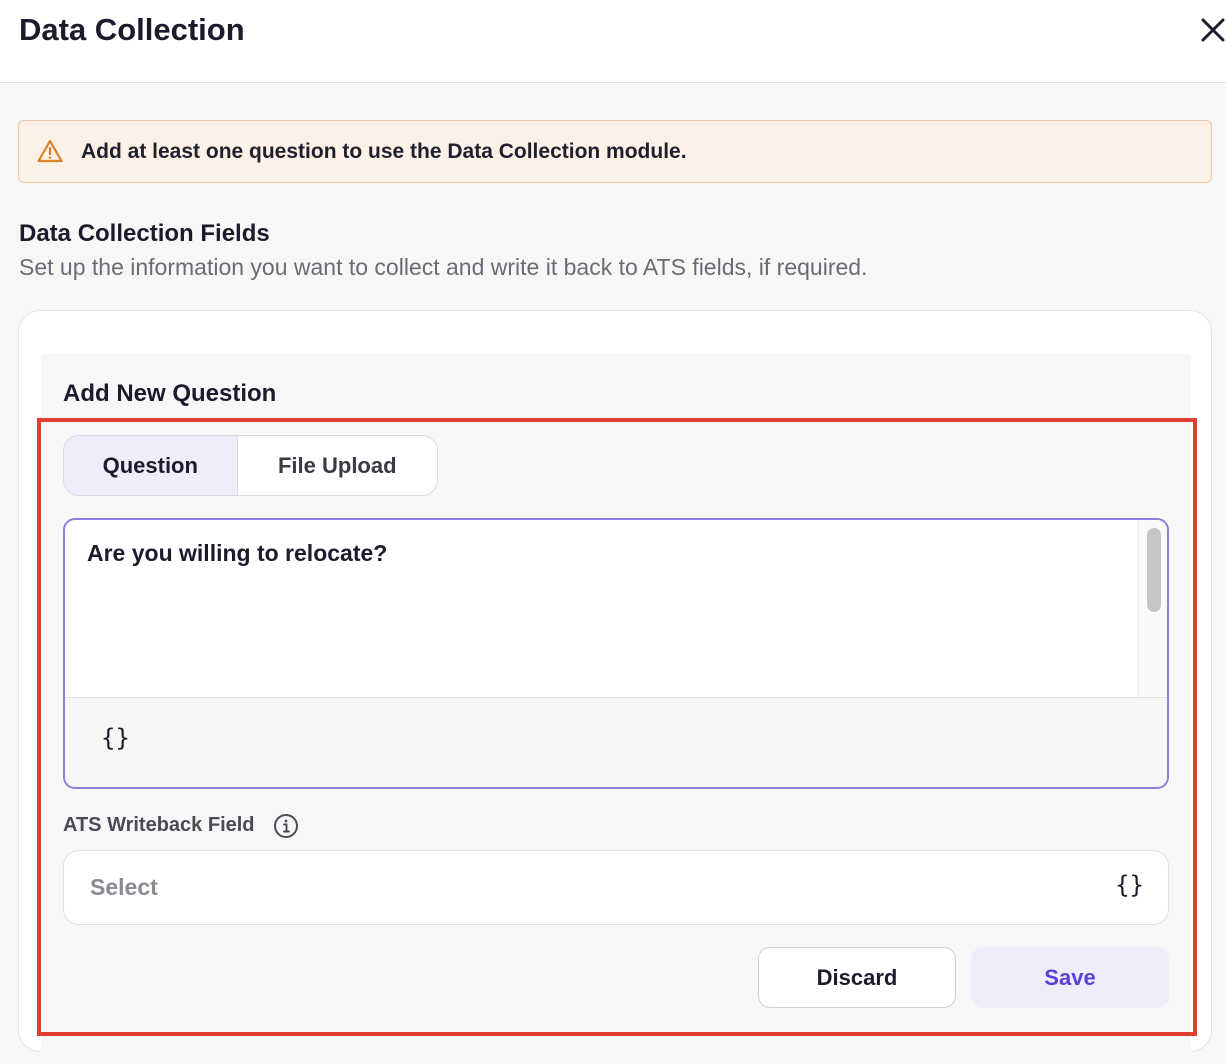  I want to click on select-placeholder: Select, so click(124, 887).